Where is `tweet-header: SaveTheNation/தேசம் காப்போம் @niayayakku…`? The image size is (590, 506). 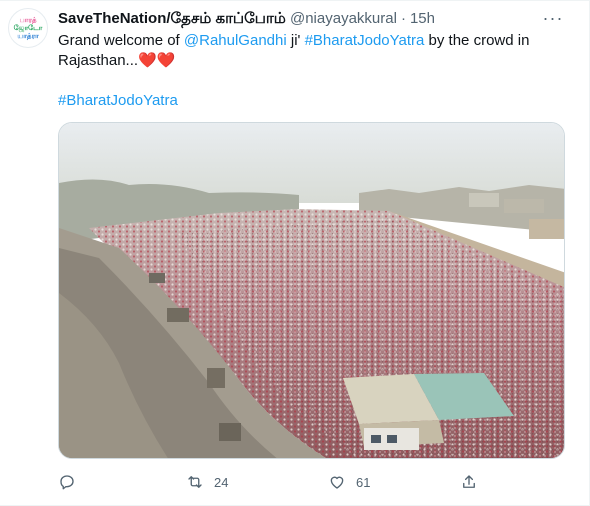 tweet-header: SaveTheNation/தேசம் காப்போம் @niayayakku… is located at coordinates (246, 19).